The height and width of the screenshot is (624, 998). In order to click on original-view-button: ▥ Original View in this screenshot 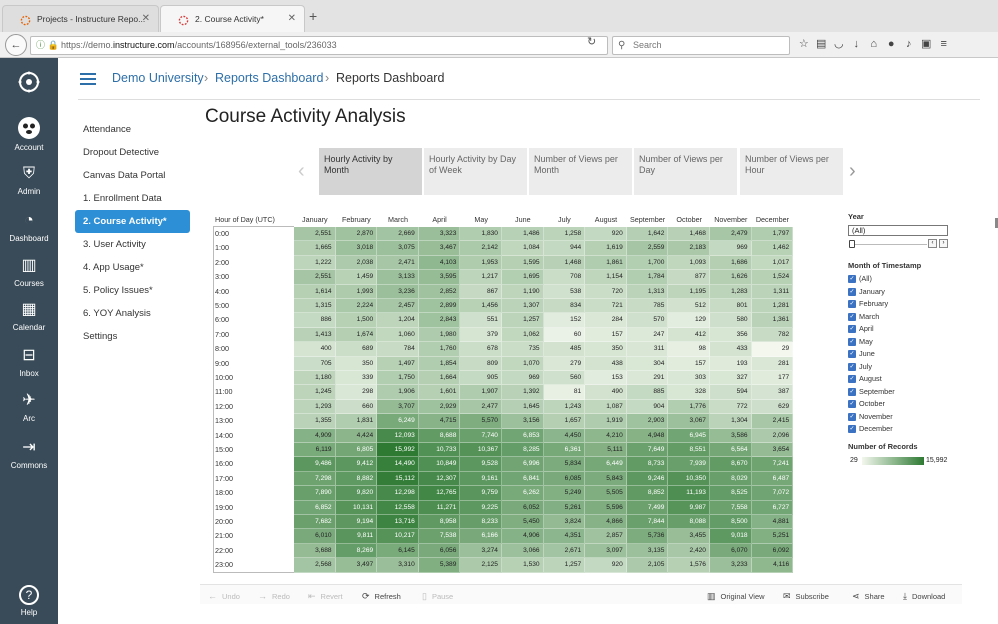, I will do `click(736, 596)`.